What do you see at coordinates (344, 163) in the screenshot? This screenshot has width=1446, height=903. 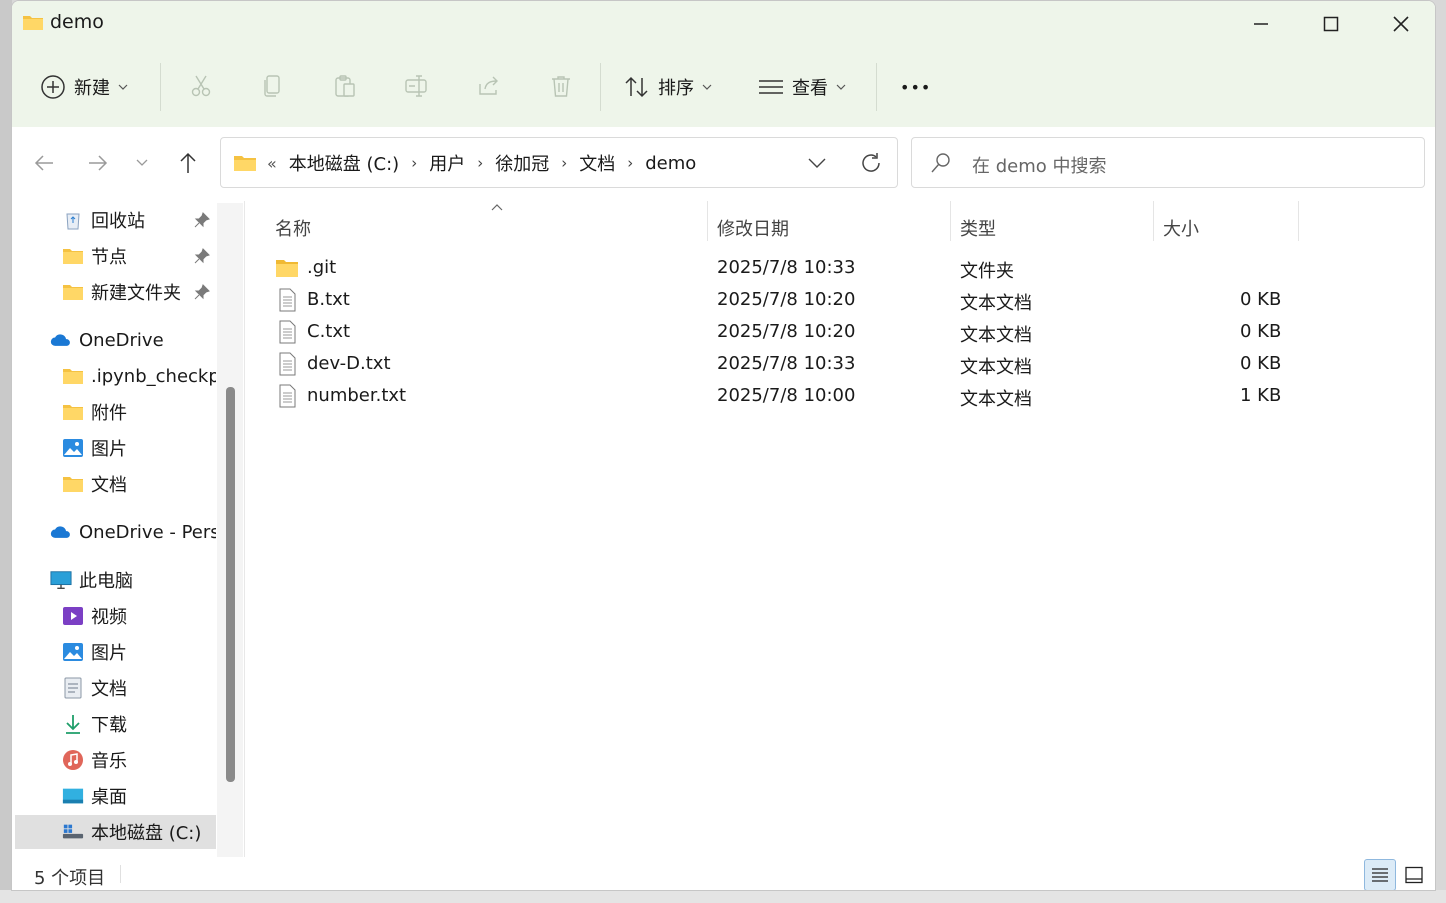 I see `breadcrumb-item-drive: 本地磁盘 (C:)` at bounding box center [344, 163].